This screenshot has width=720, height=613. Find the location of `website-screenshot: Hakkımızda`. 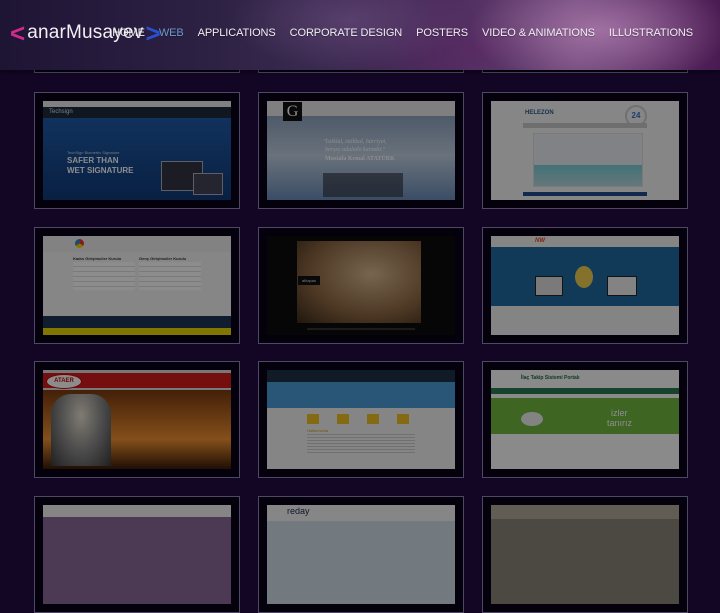

website-screenshot: Hakkımızda is located at coordinates (361, 419).